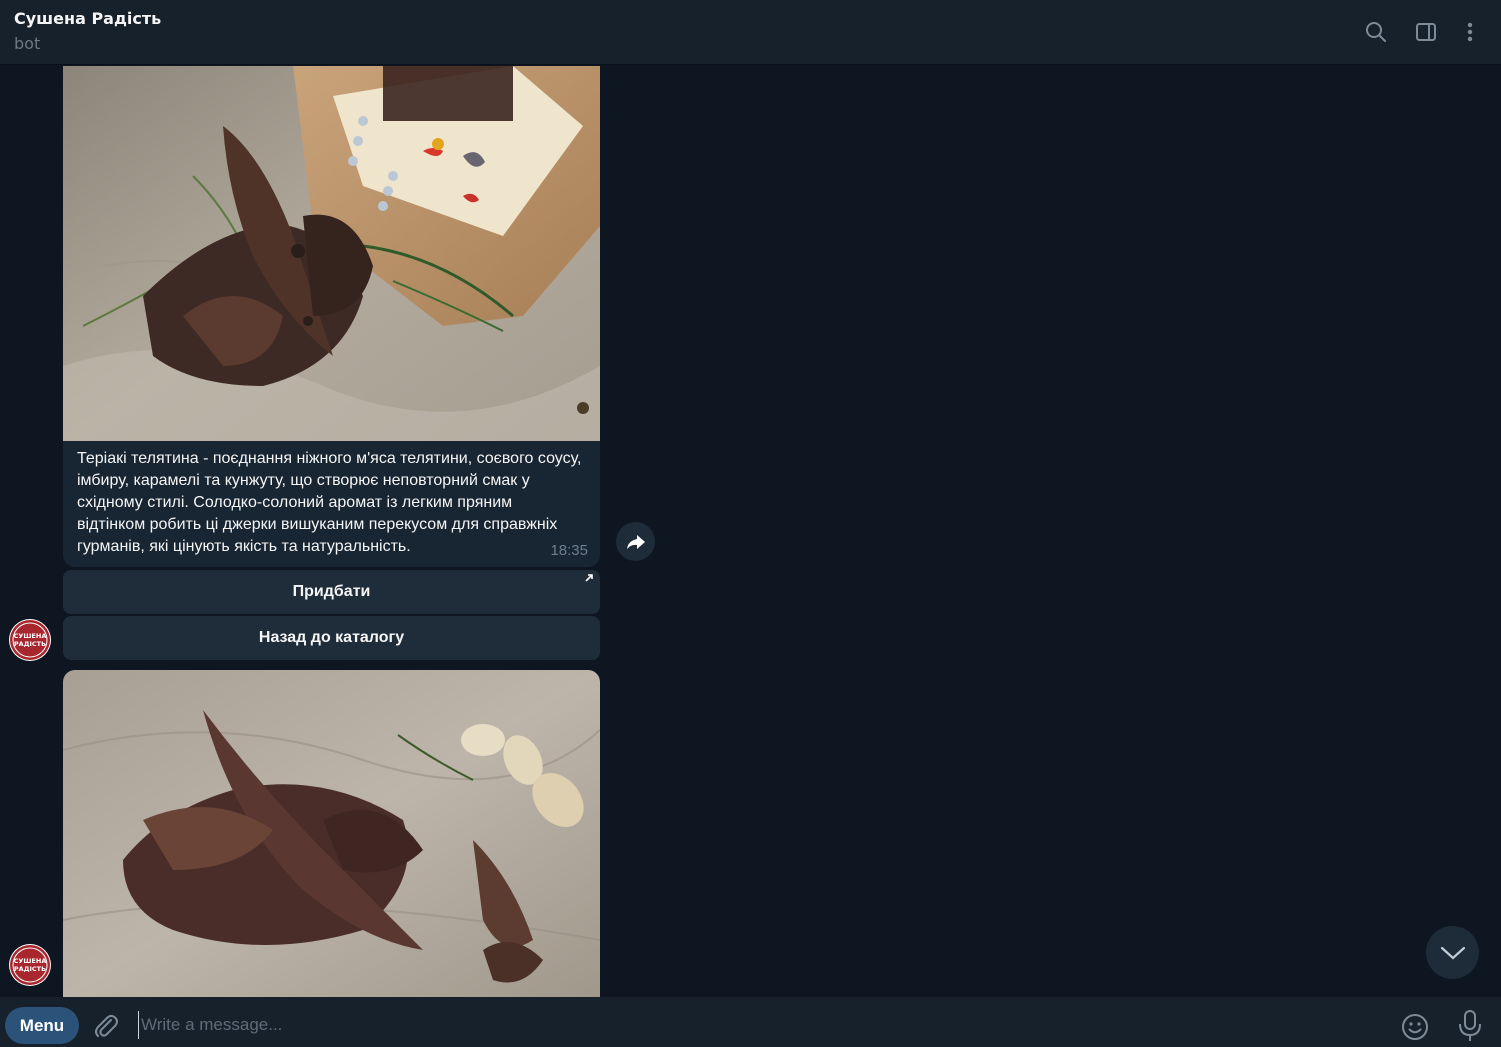  I want to click on message-input, so click(753, 1025).